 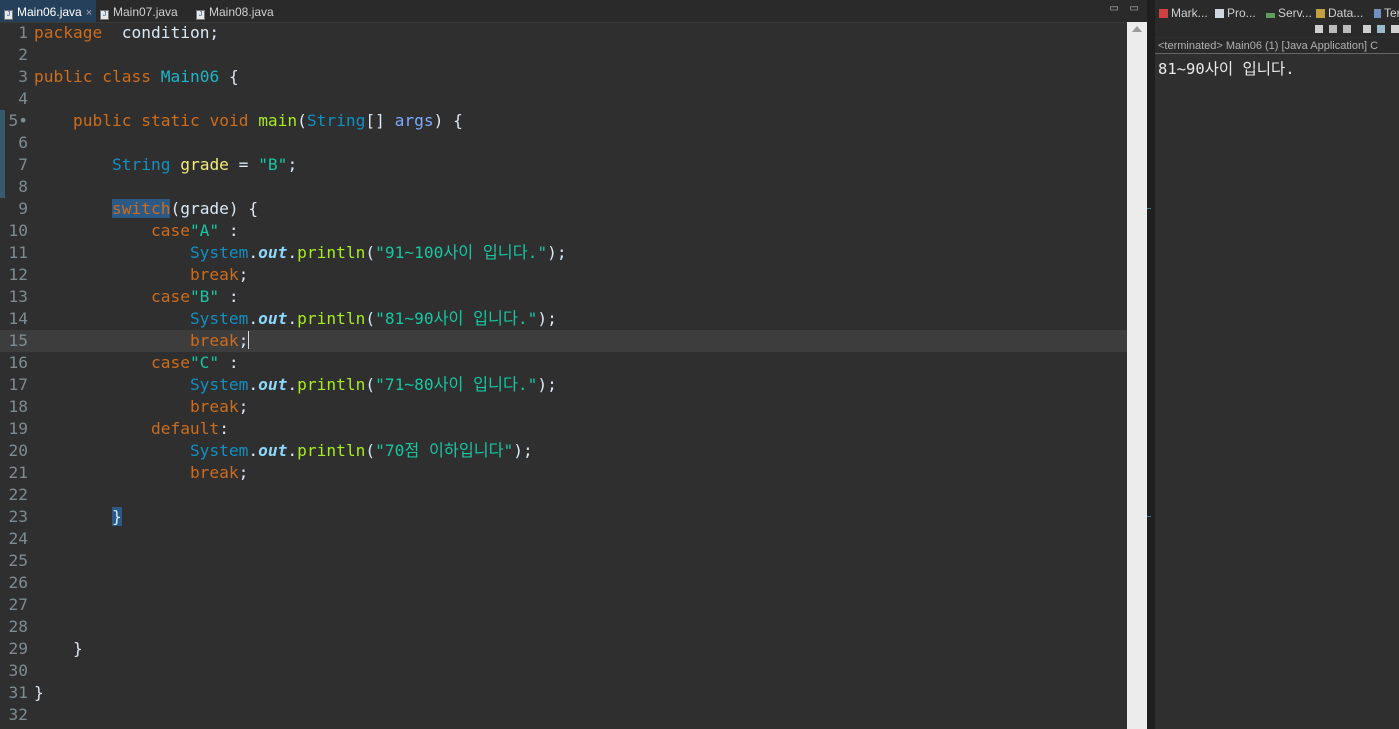 What do you see at coordinates (89, 13) in the screenshot?
I see `close-icon: ×` at bounding box center [89, 13].